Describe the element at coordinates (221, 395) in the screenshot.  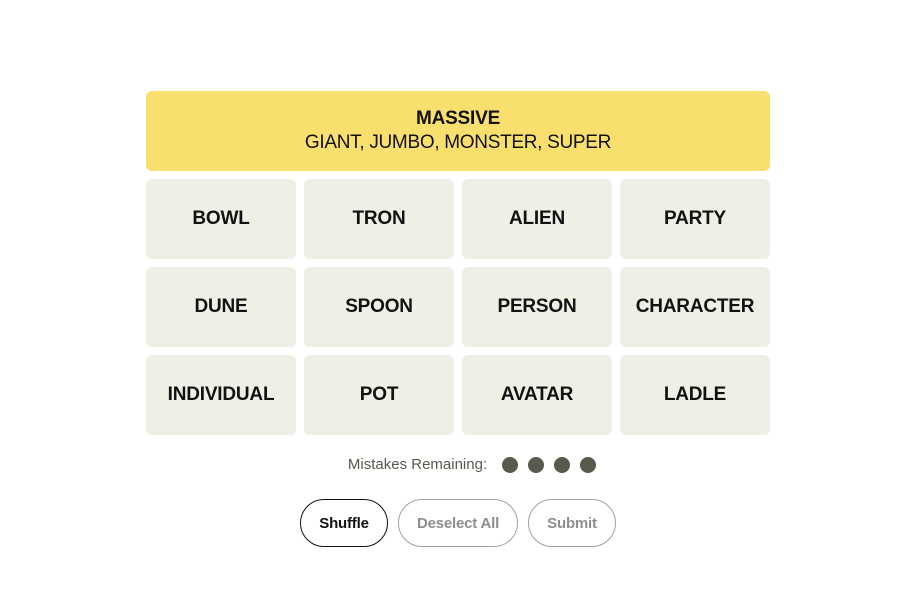
I see `word-tile: INDIVIDUAL` at that location.